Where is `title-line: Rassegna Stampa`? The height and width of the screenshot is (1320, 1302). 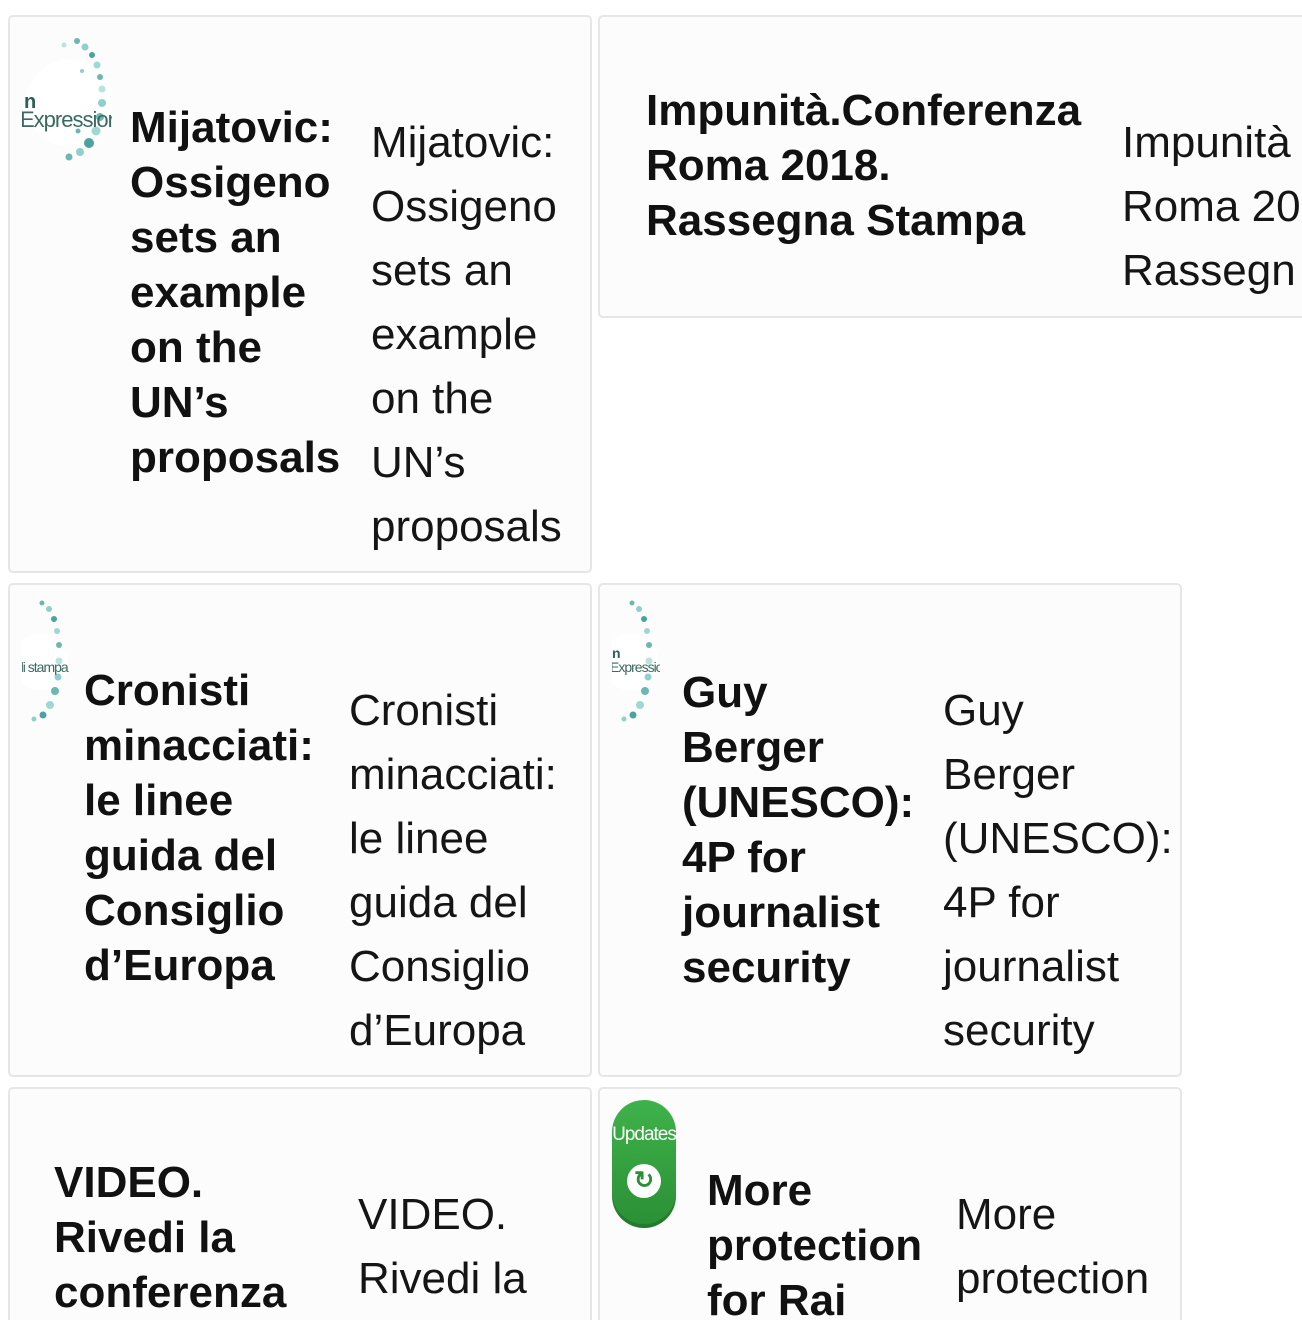 title-line: Rassegna Stampa is located at coordinates (836, 220).